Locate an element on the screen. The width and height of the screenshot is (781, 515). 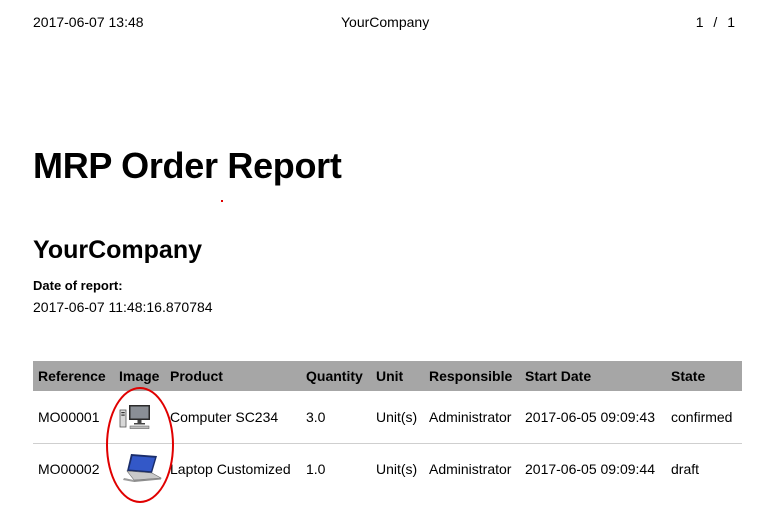
header-company: YourCompany is located at coordinates (385, 22).